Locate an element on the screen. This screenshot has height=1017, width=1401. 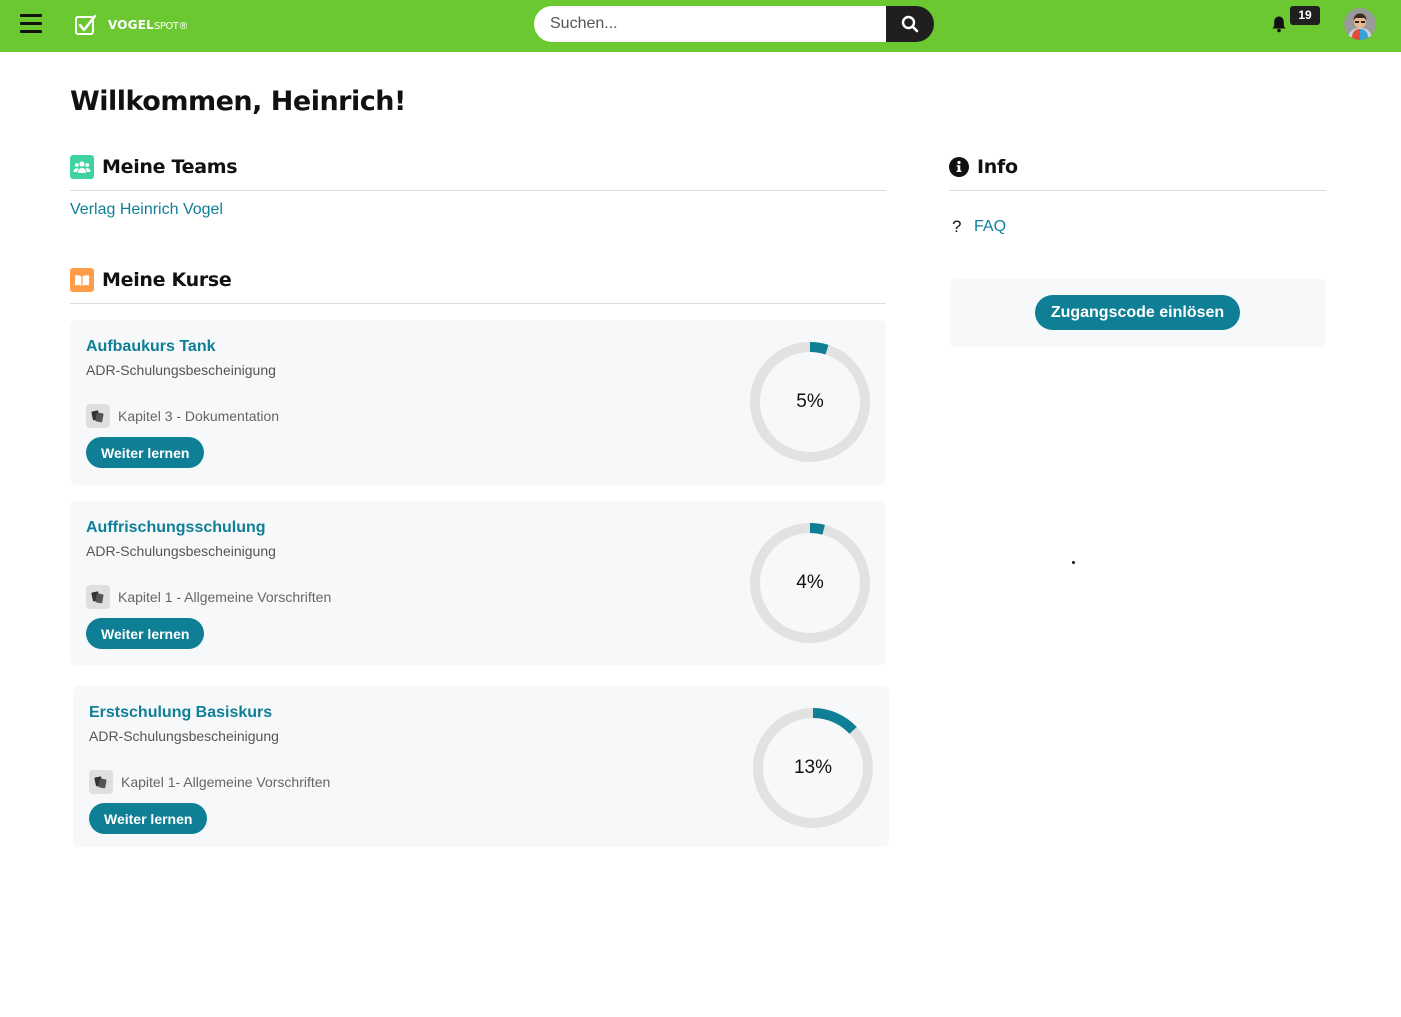
logo: VOGELSPOT® is located at coordinates (131, 25).